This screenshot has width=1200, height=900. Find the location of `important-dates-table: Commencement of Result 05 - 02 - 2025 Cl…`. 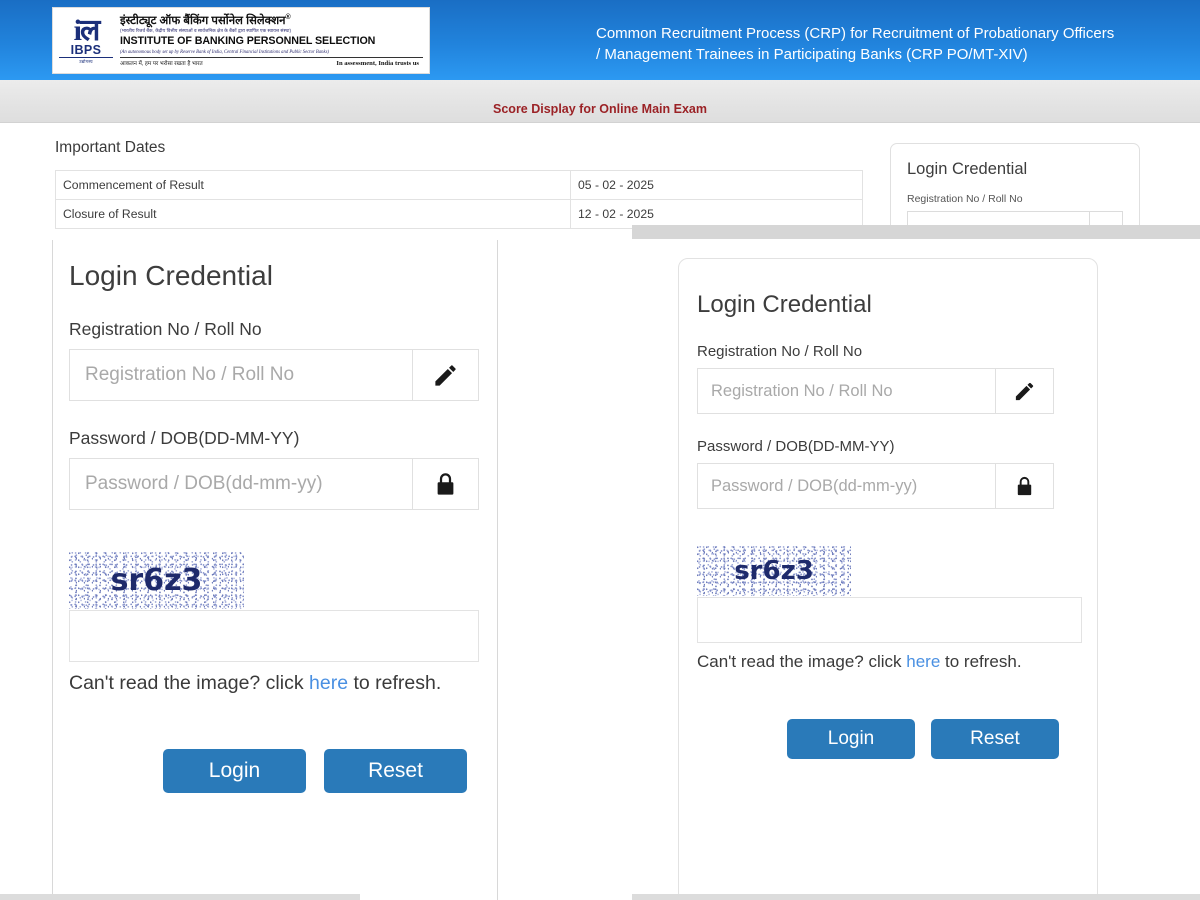

important-dates-table: Commencement of Result 05 - 02 - 2025 Cl… is located at coordinates (459, 199).